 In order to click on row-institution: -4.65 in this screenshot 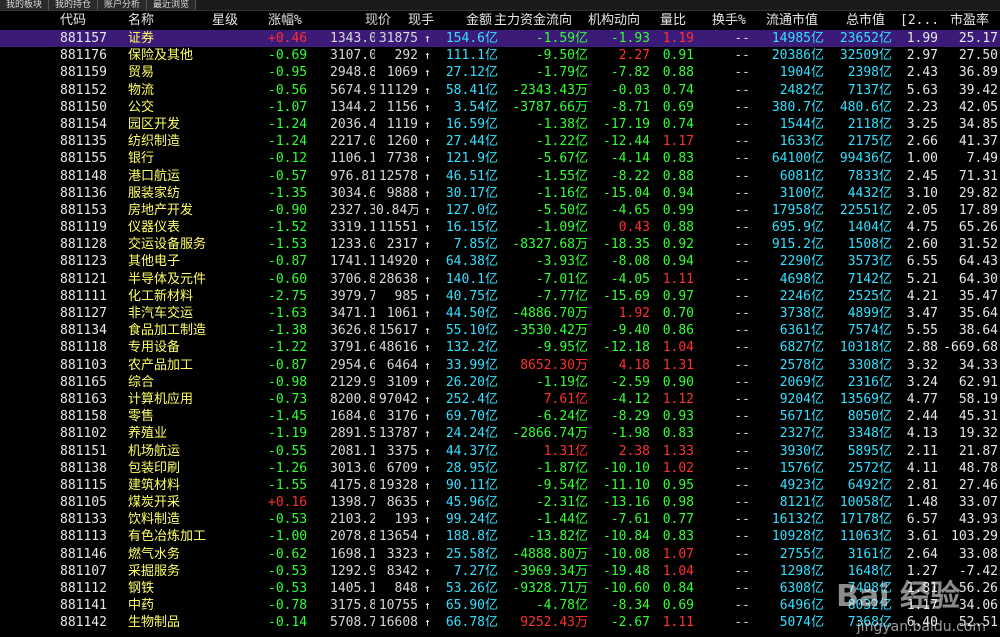, I will do `click(630, 210)`.